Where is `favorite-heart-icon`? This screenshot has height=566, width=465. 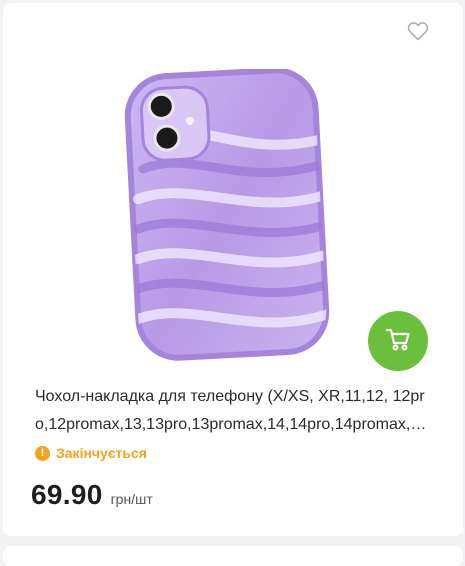
favorite-heart-icon is located at coordinates (418, 31).